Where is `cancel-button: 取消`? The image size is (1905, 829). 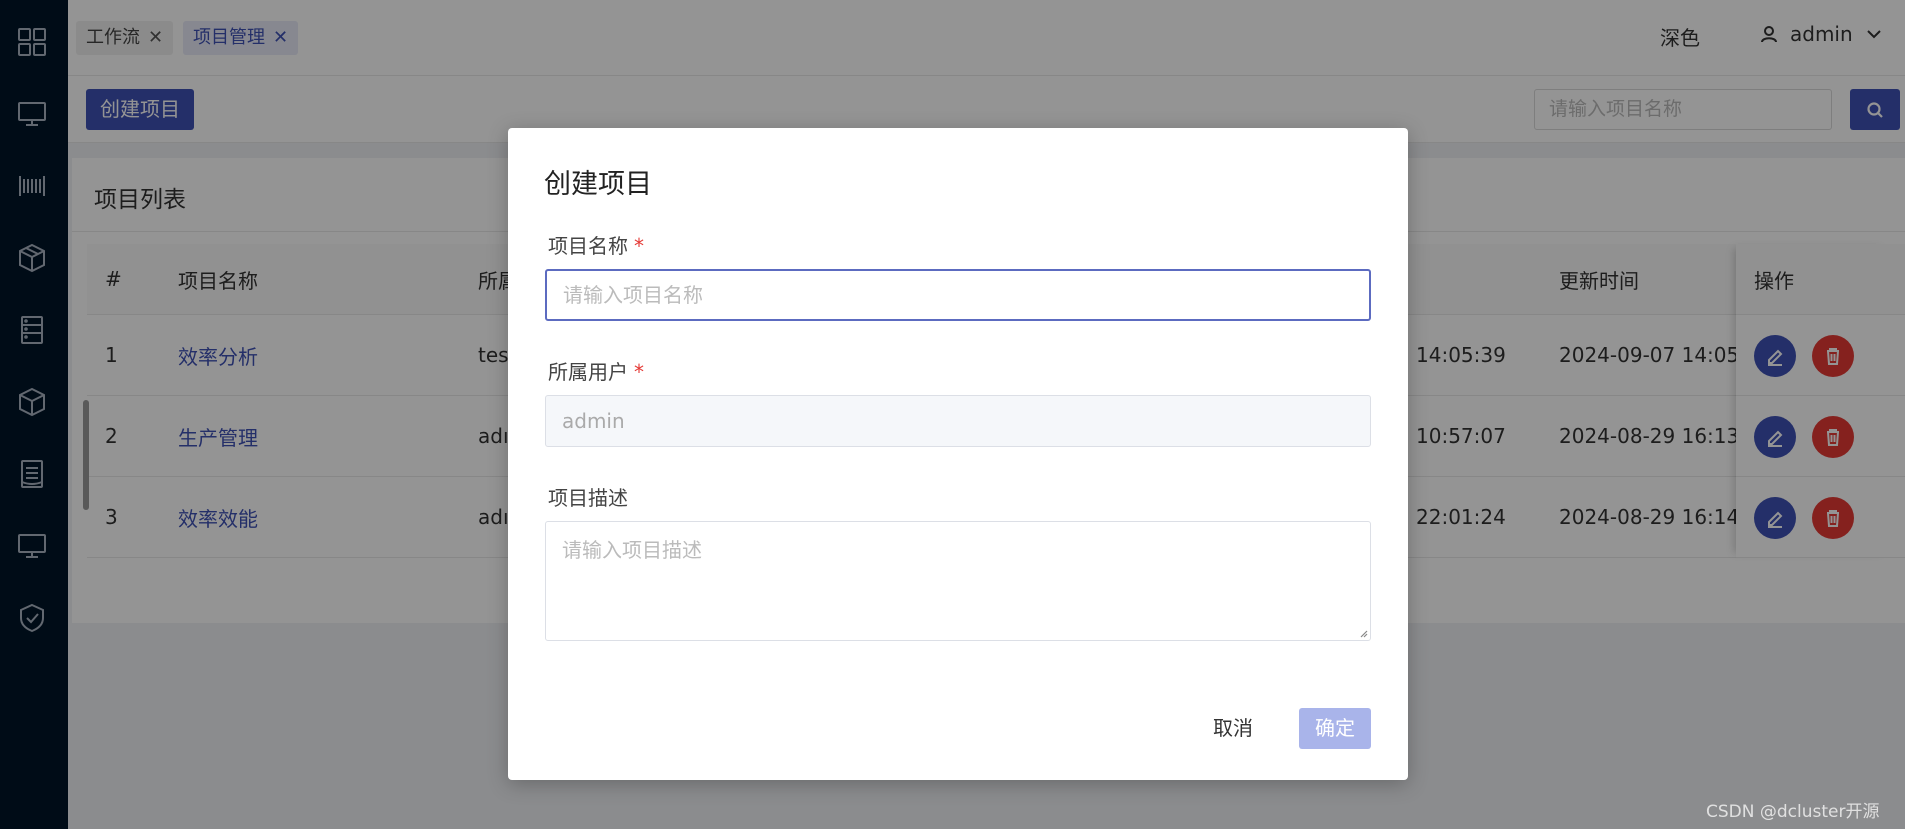
cancel-button: 取消 is located at coordinates (1233, 728).